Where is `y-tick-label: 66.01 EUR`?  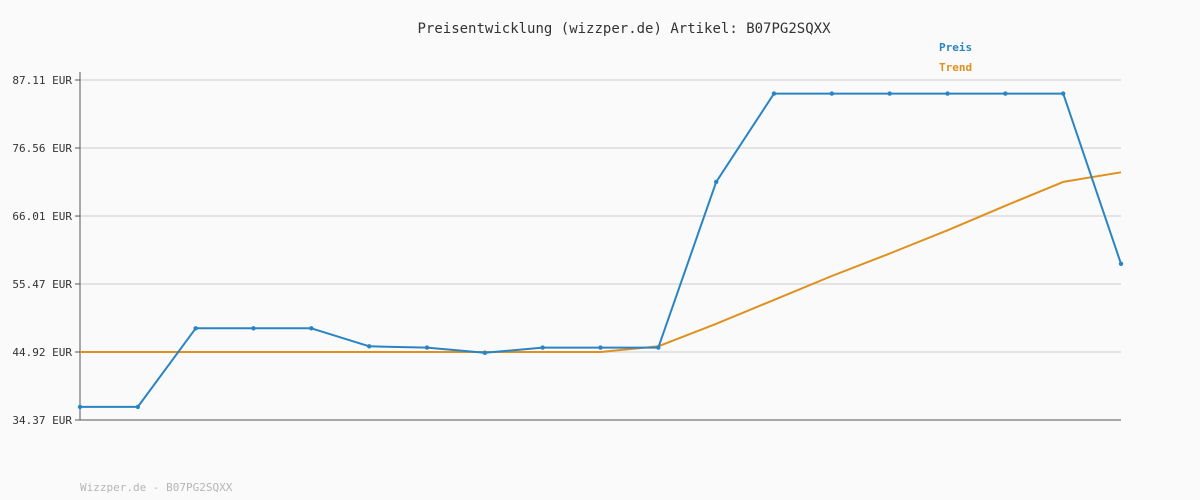
y-tick-label: 66.01 EUR is located at coordinates (42, 216).